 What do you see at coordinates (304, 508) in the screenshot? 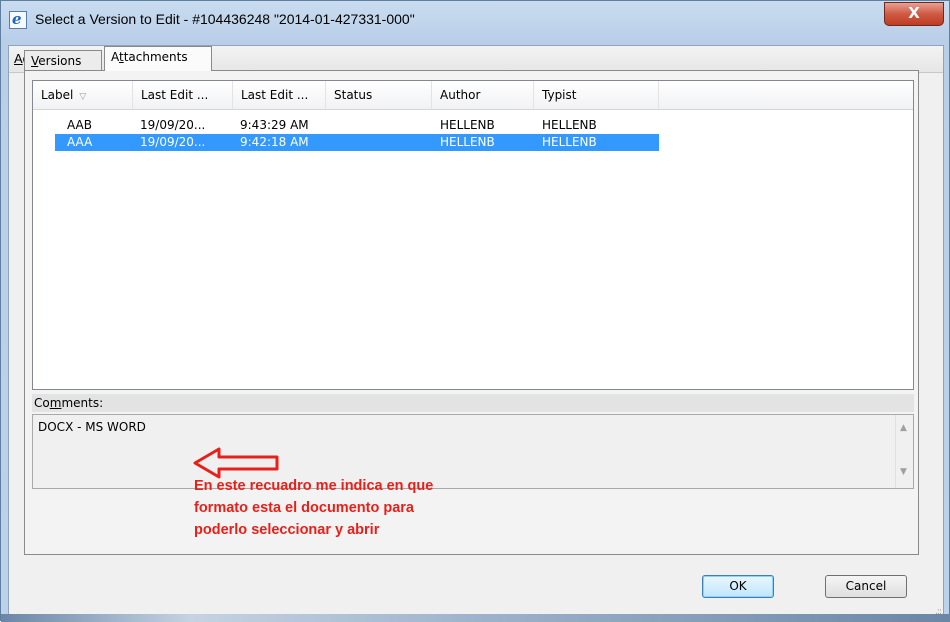
I see `annotation-line: formato esta el documento para` at bounding box center [304, 508].